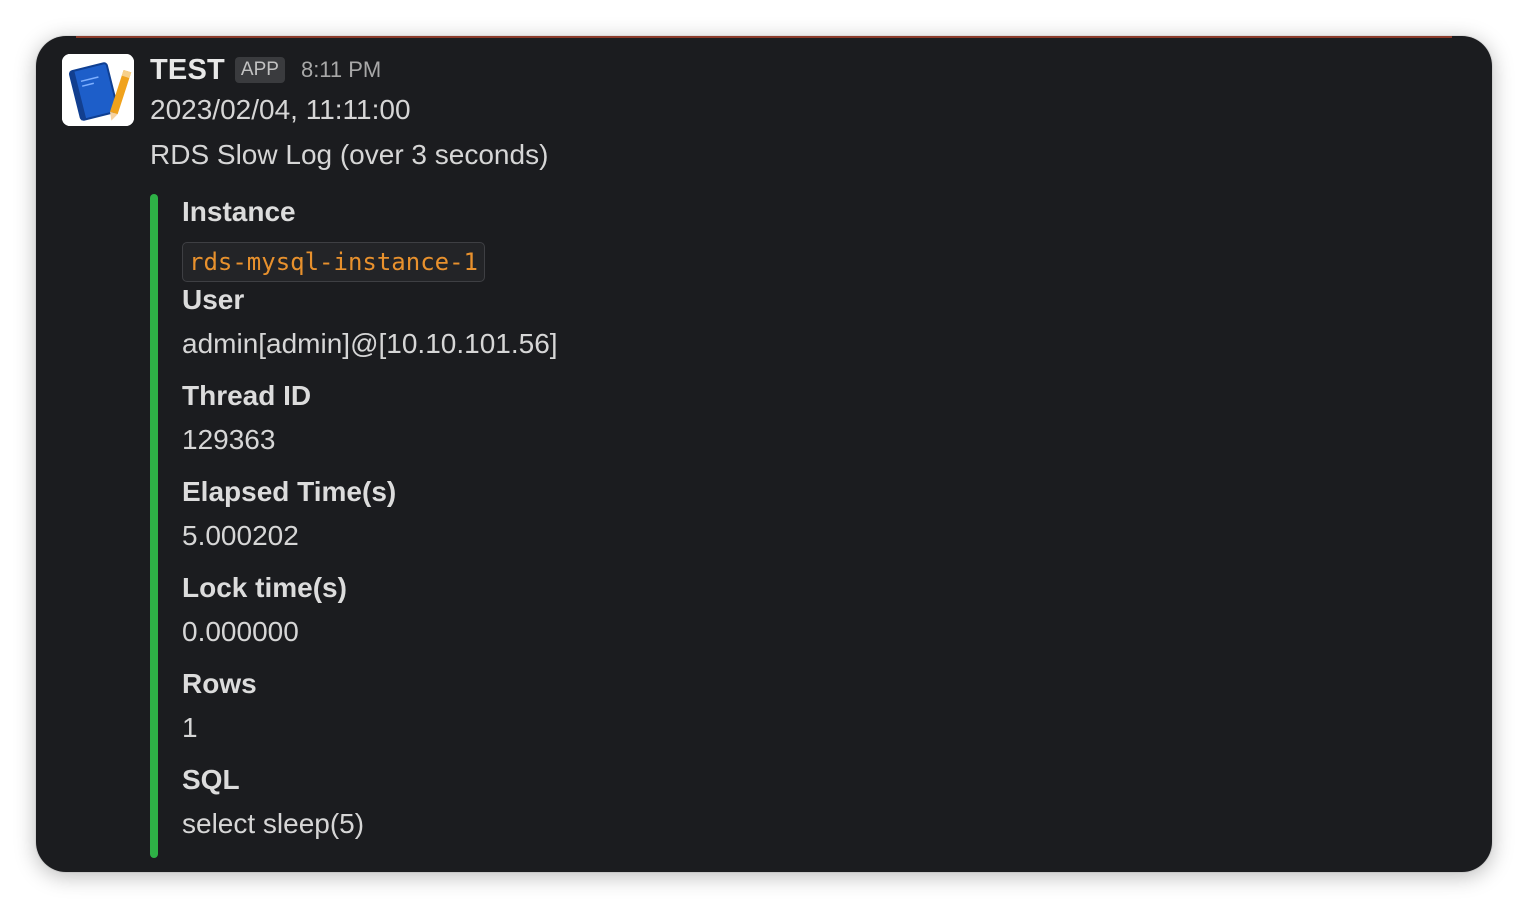  What do you see at coordinates (341, 70) in the screenshot?
I see `message-timestamp: 8:11 PM` at bounding box center [341, 70].